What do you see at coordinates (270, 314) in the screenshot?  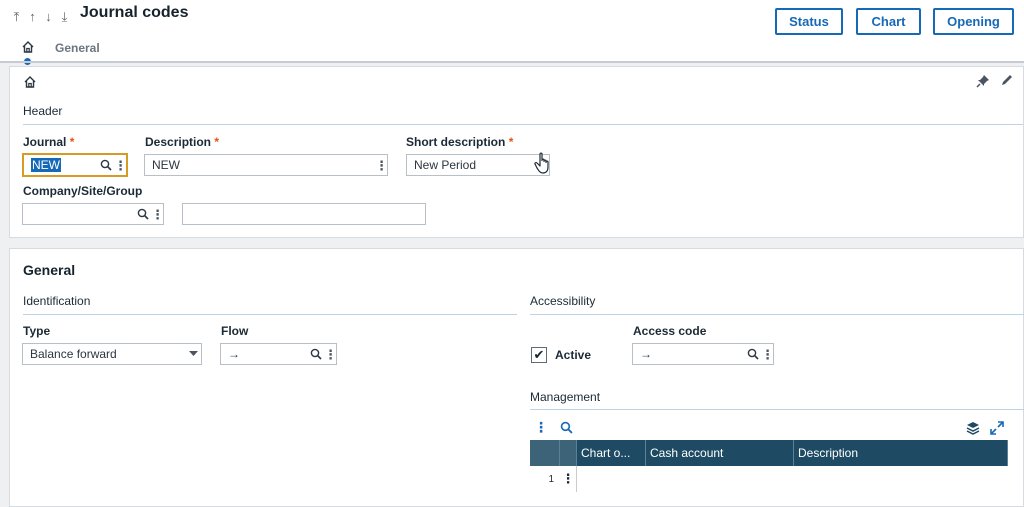 I see `identification-divider` at bounding box center [270, 314].